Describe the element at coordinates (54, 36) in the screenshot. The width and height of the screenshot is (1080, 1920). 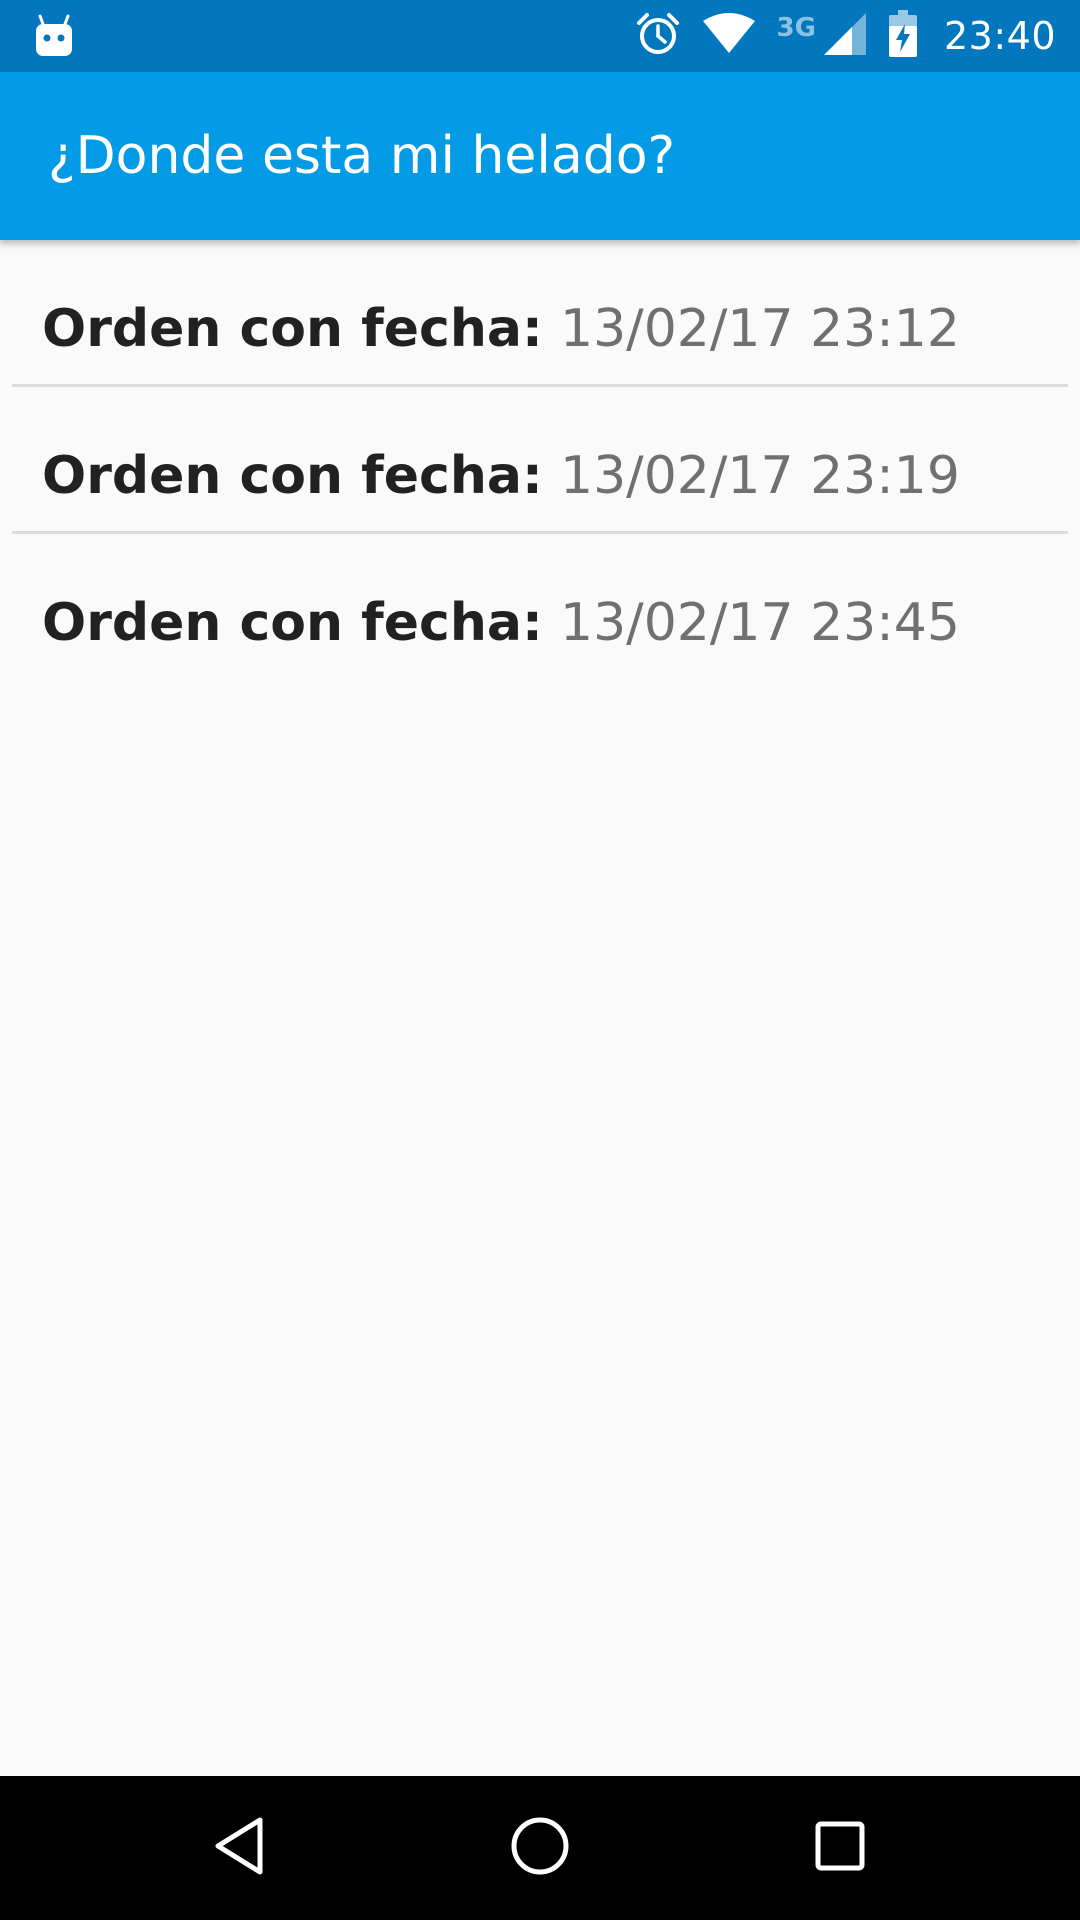
I see `android-notification-icon` at that location.